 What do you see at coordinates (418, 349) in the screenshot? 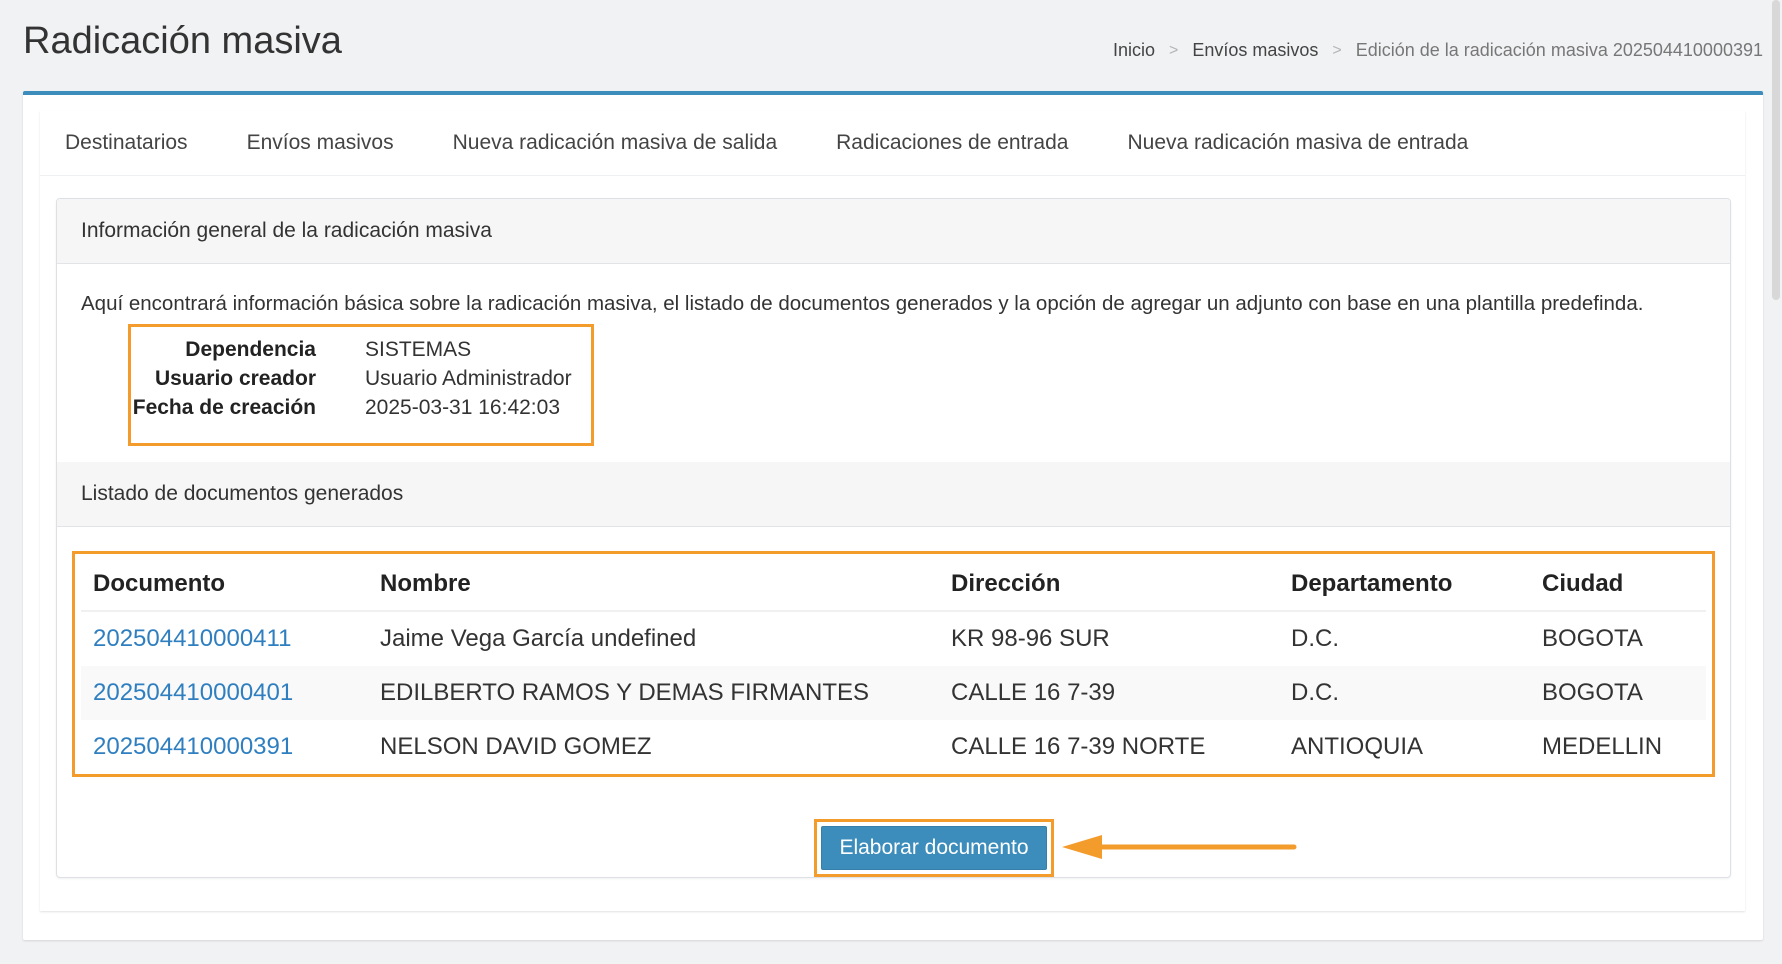
I see `dependencia-value: SISTEMAS` at bounding box center [418, 349].